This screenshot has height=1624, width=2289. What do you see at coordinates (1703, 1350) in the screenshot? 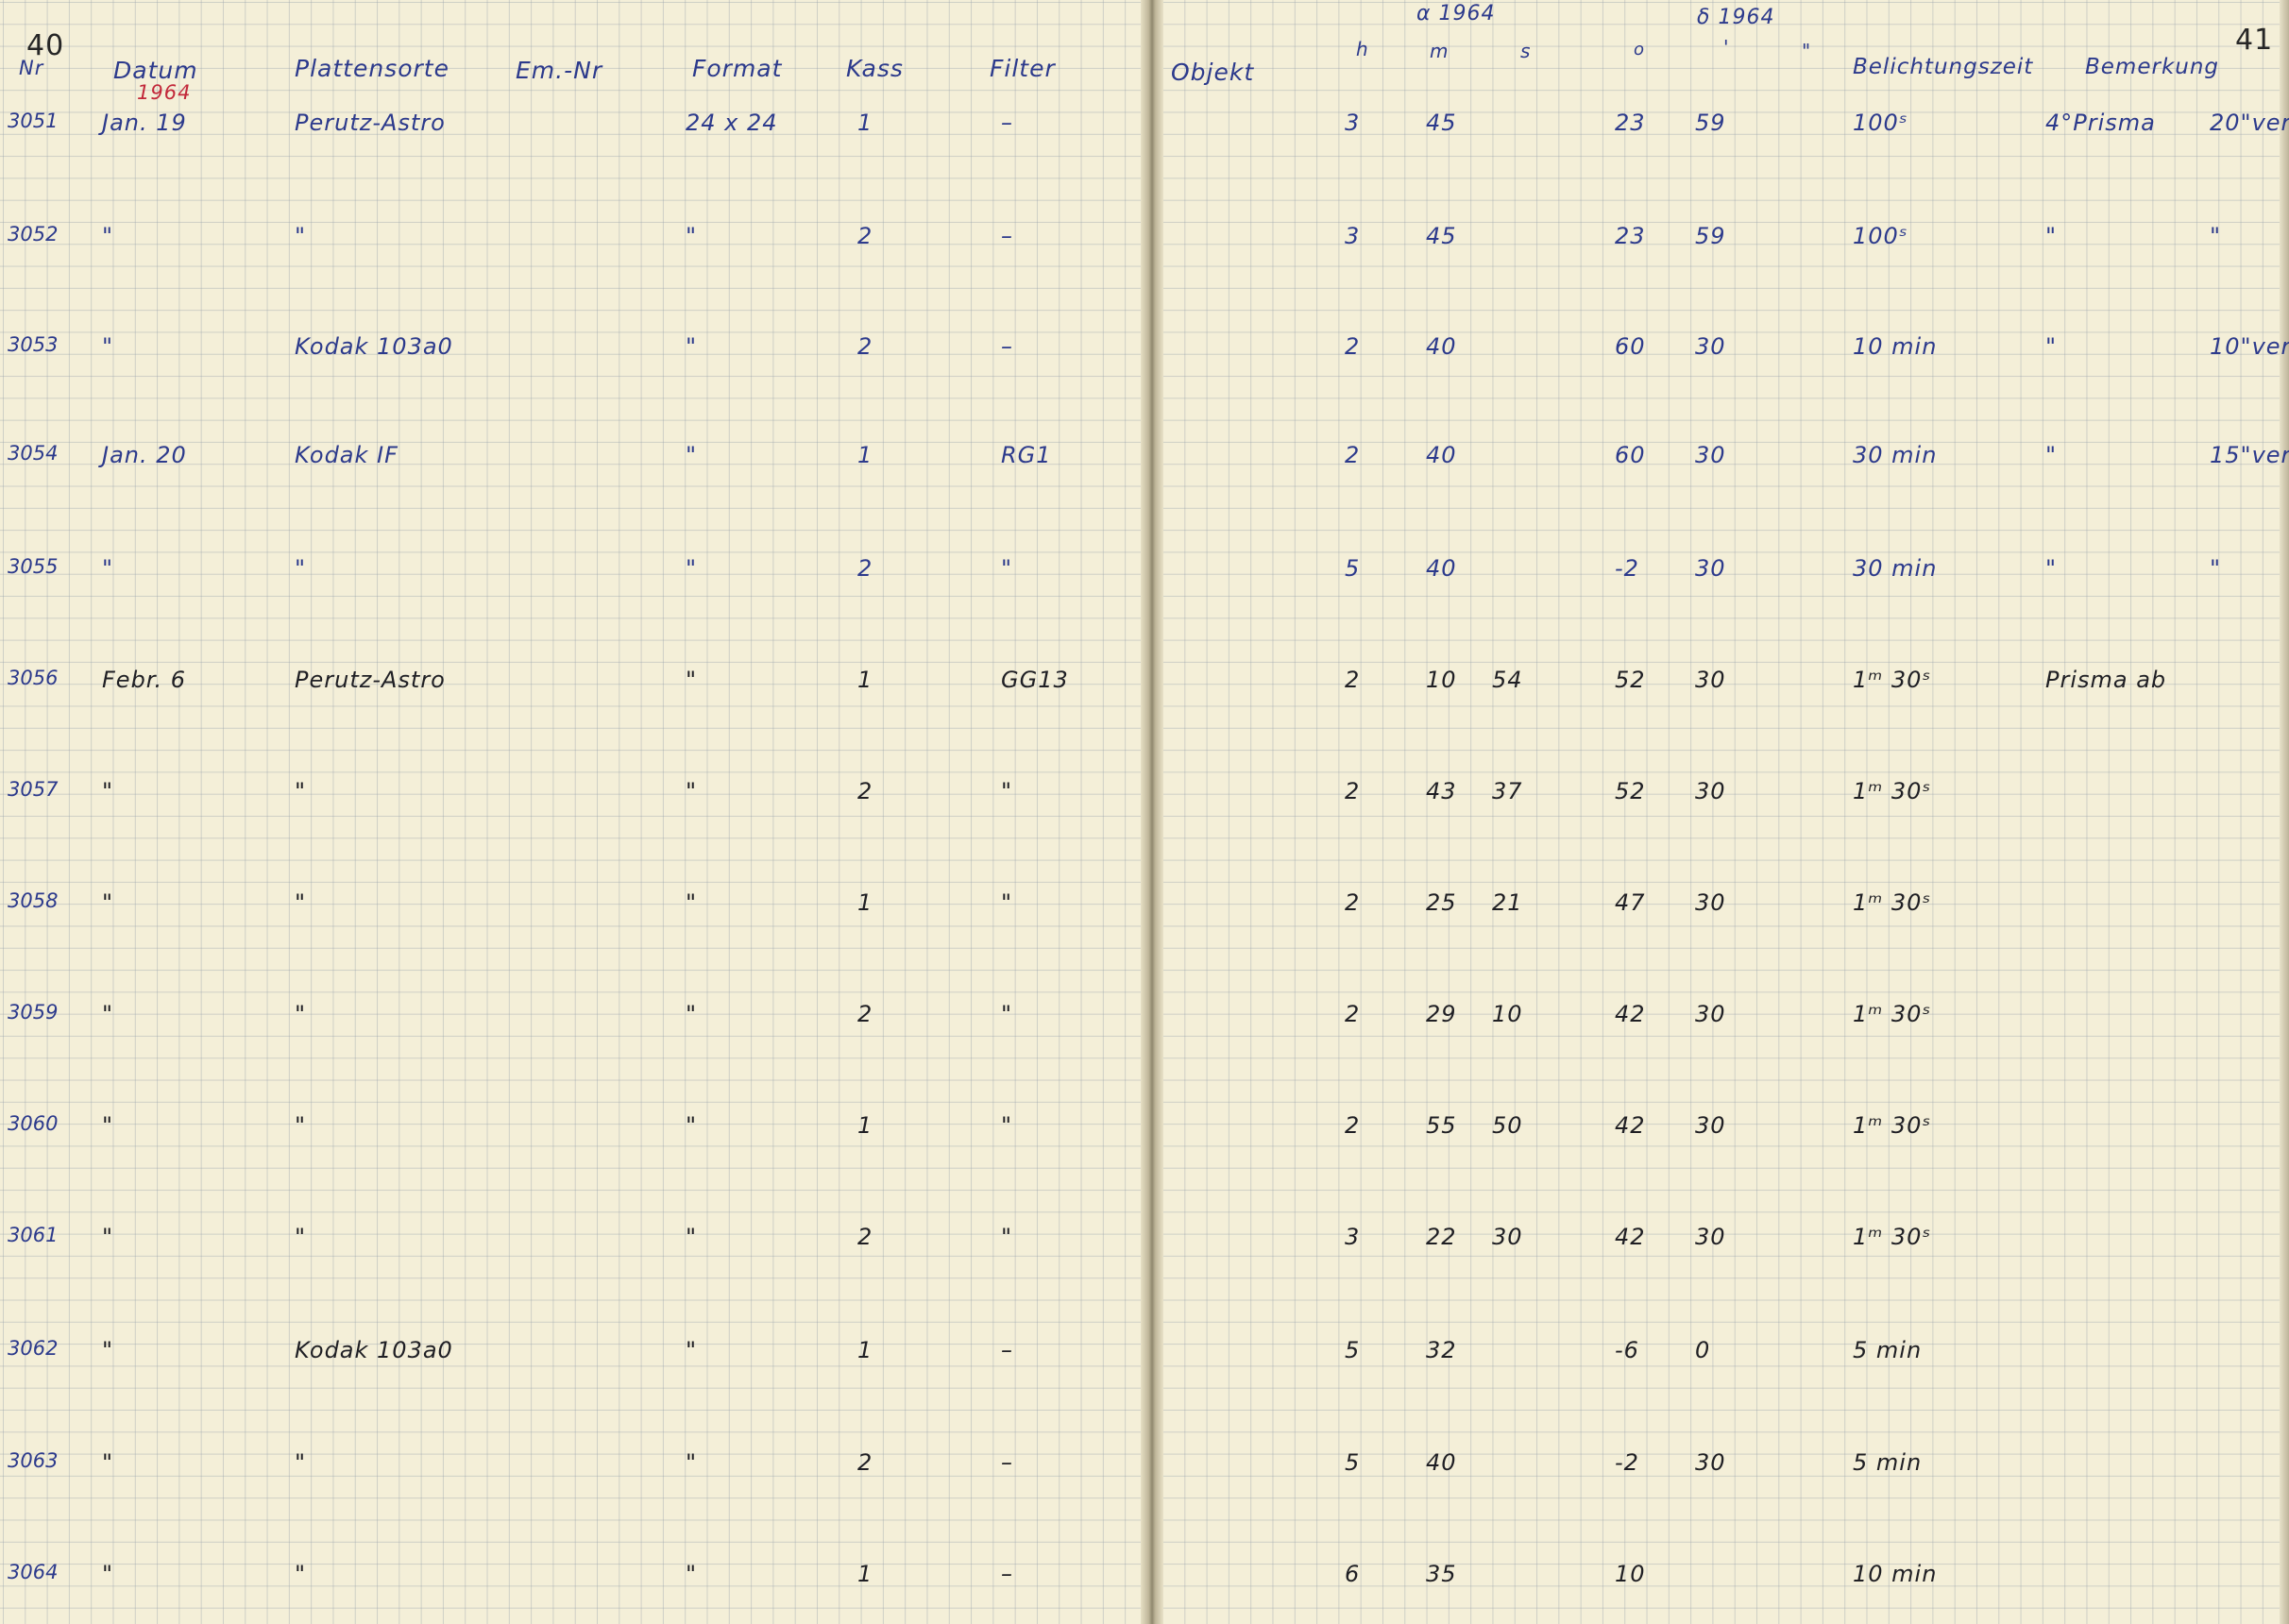
I see `cell-arcmin: 0` at bounding box center [1703, 1350].